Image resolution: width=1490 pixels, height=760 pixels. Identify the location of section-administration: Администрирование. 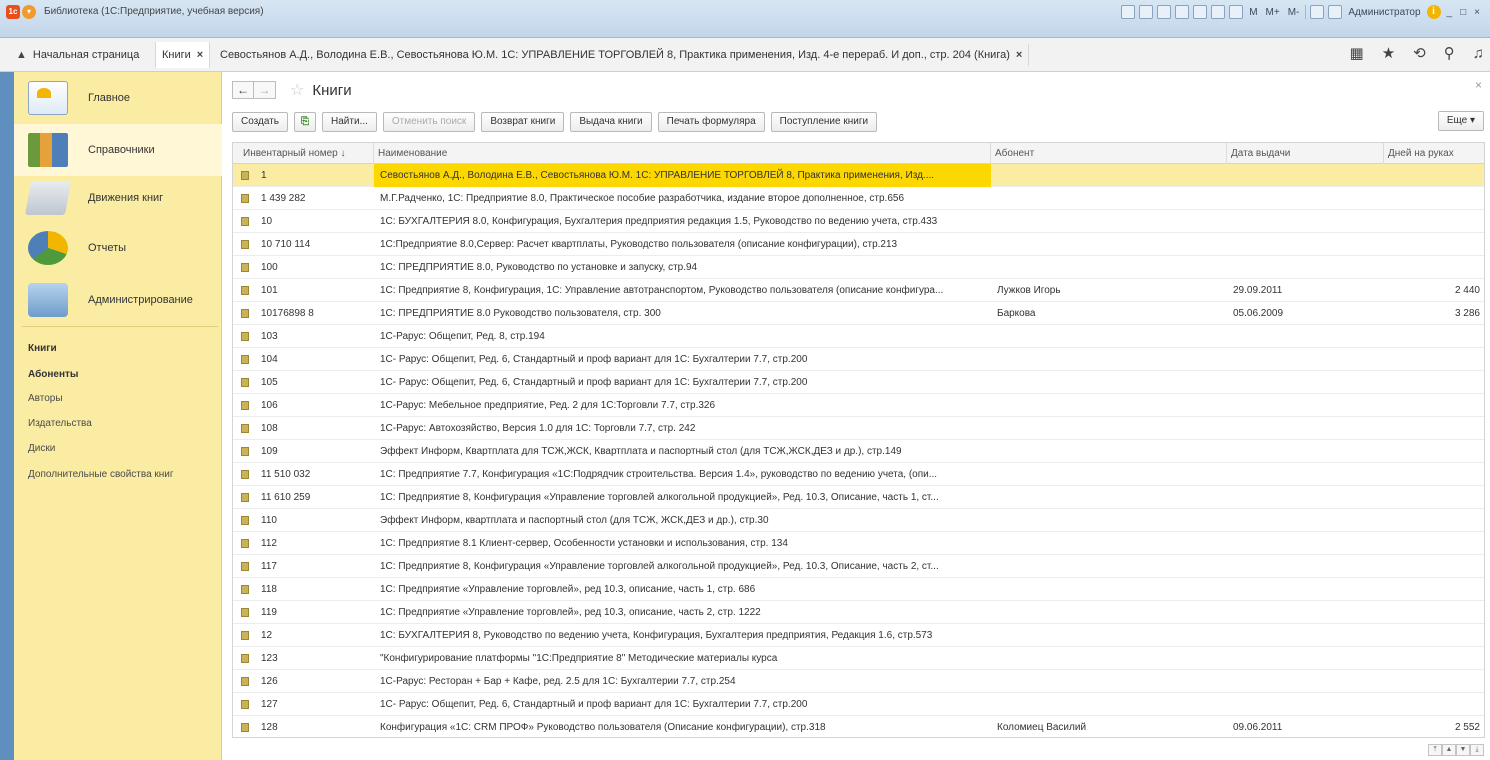
(118, 300).